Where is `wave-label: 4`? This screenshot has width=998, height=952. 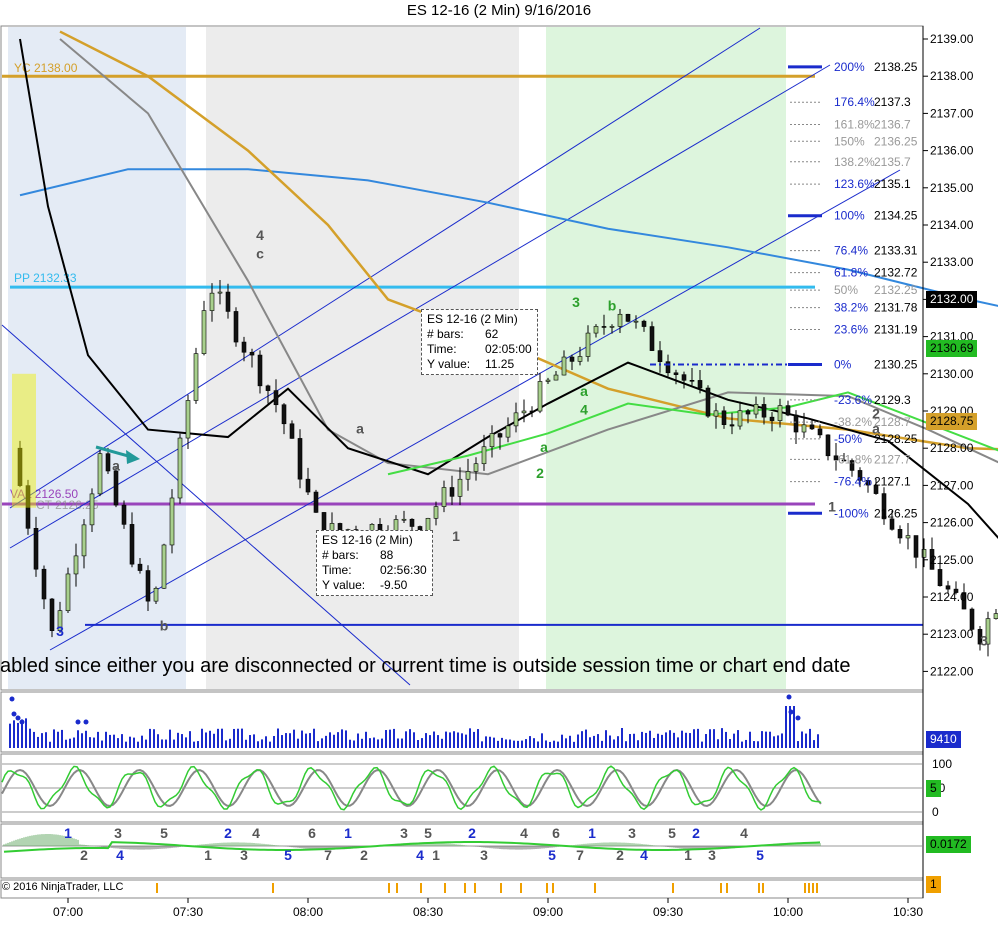
wave-label: 4 is located at coordinates (584, 410).